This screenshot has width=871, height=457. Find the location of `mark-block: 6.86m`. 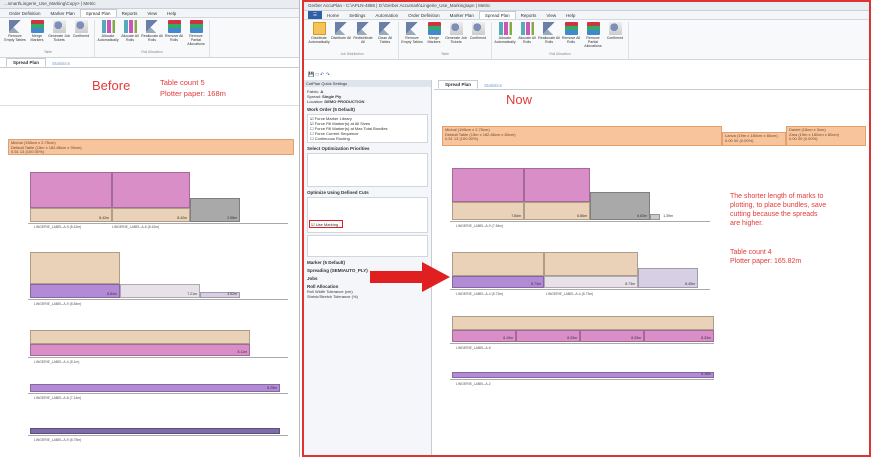

mark-block: 6.86m is located at coordinates (557, 211).